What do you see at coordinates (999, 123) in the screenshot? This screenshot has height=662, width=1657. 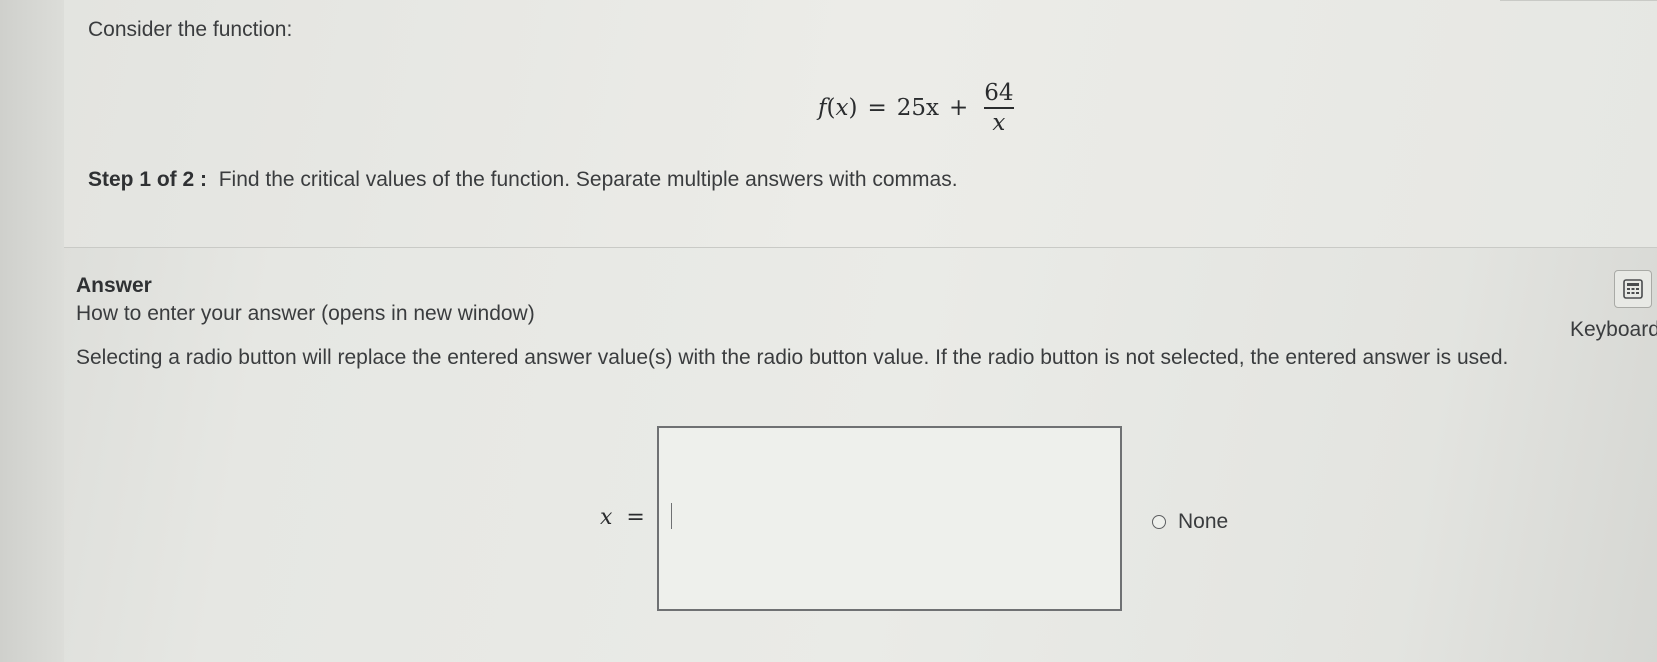 I see `fraction-denominator: x` at bounding box center [999, 123].